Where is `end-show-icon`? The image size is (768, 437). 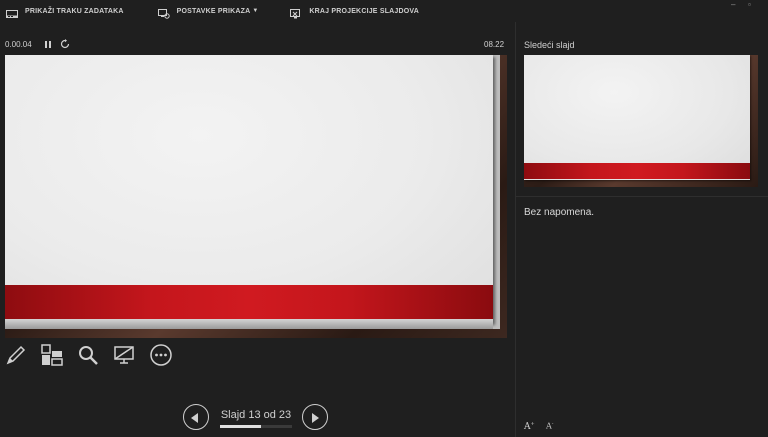
end-show-icon is located at coordinates (296, 12).